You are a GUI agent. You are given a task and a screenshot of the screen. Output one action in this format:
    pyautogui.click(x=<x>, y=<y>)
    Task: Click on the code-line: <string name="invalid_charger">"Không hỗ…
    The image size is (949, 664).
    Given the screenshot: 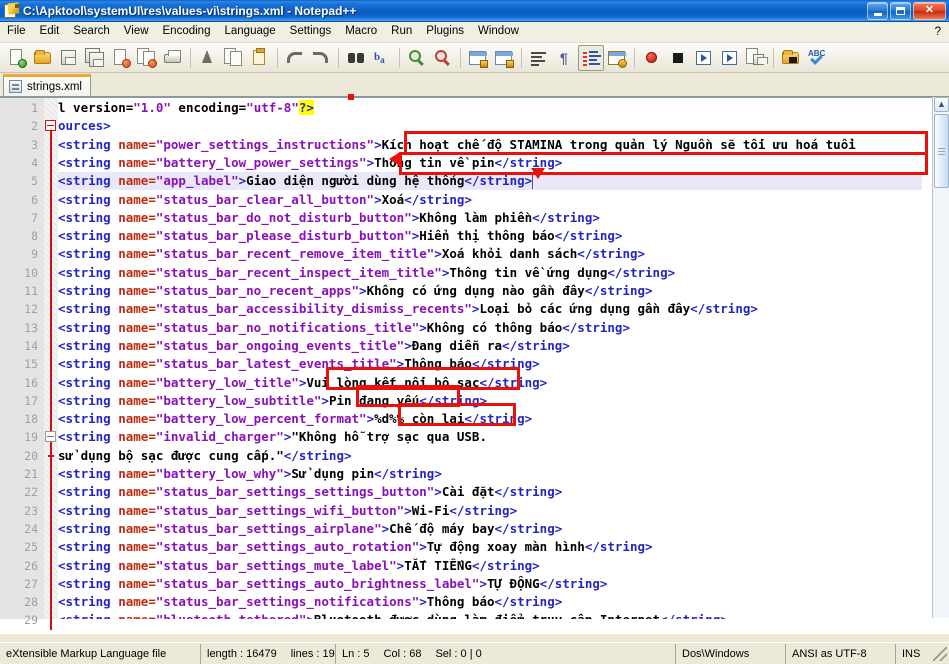 What is the action you would take?
    pyautogui.click(x=272, y=437)
    